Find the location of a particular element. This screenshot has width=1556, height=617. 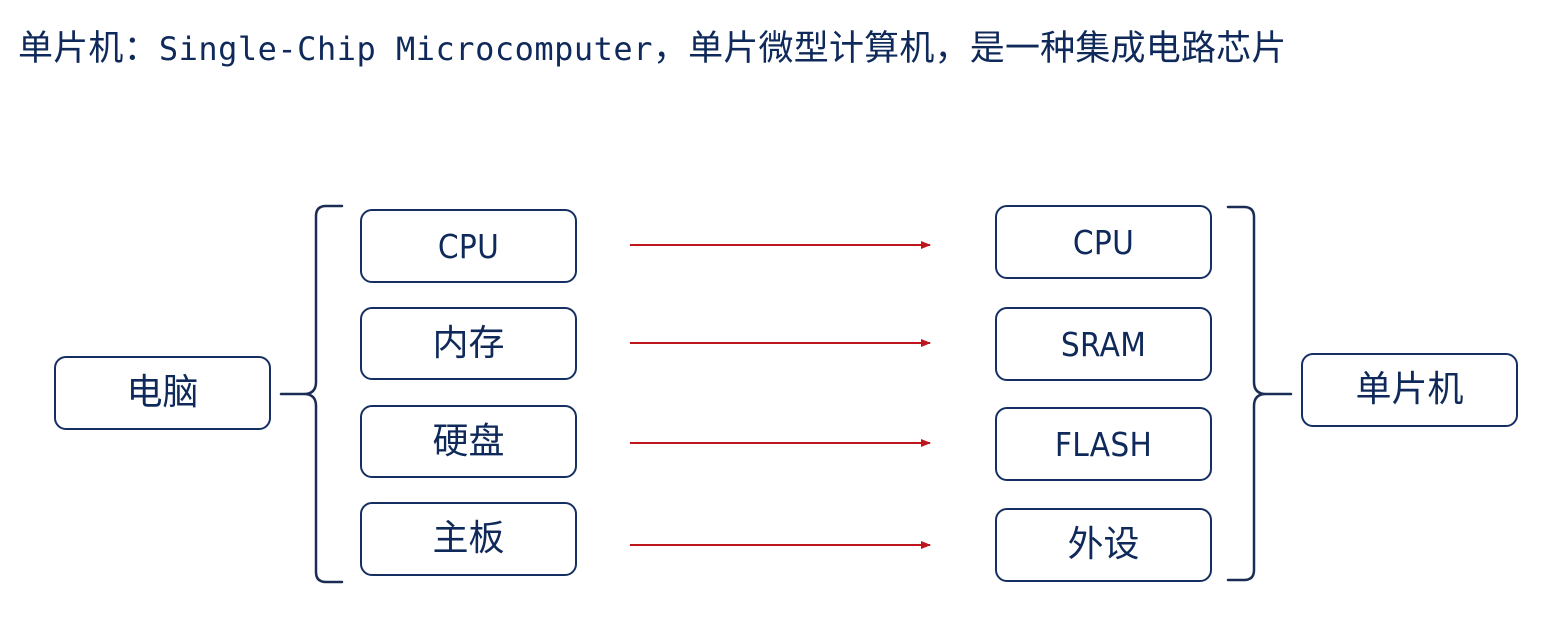

left-brace is located at coordinates (311, 394).